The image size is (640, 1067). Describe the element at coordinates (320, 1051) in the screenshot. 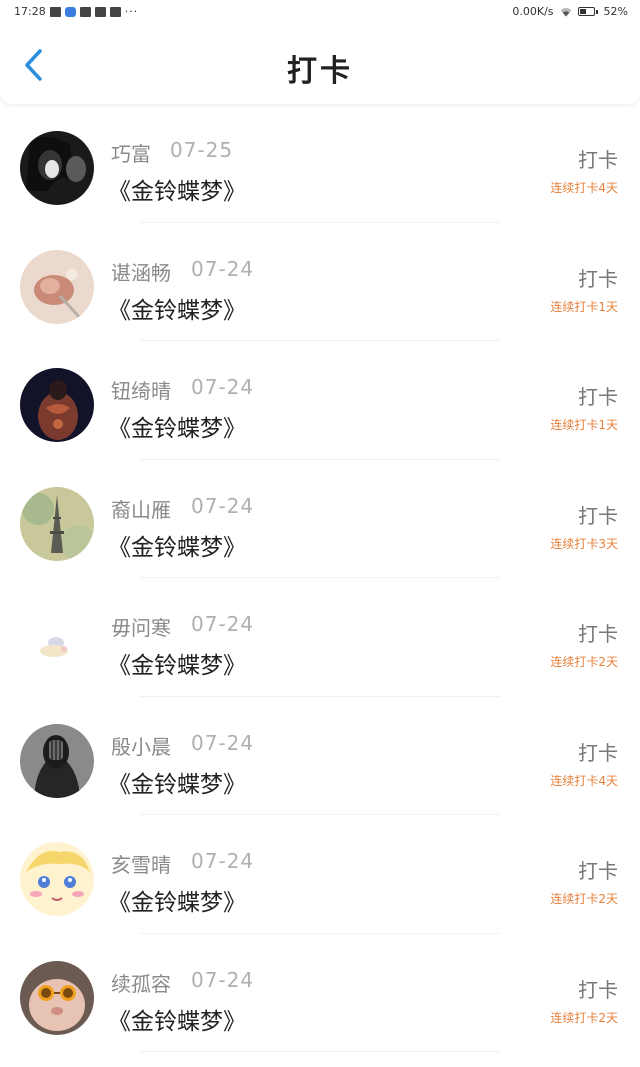

I see `divider` at that location.